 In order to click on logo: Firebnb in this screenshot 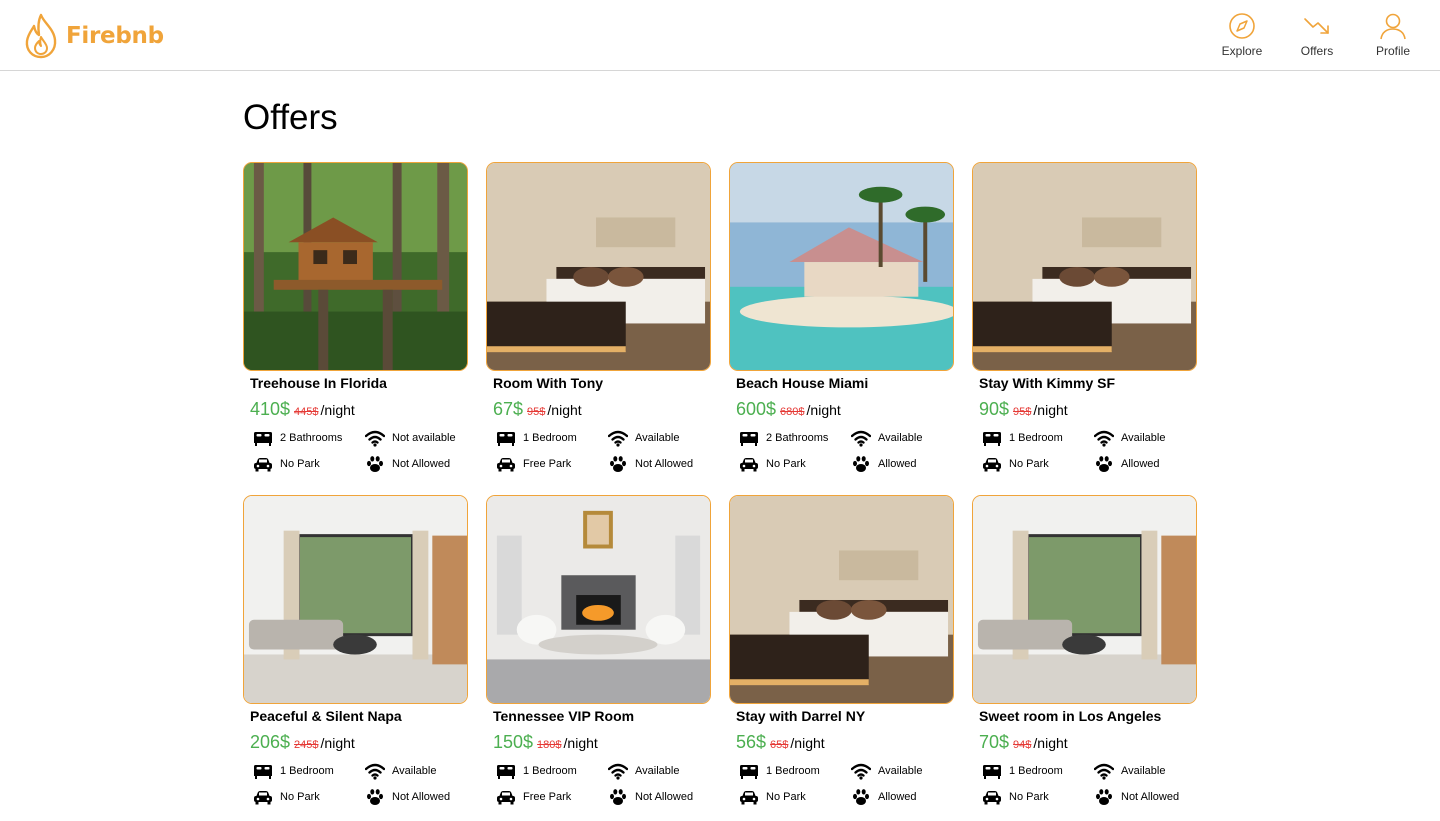, I will do `click(93, 36)`.